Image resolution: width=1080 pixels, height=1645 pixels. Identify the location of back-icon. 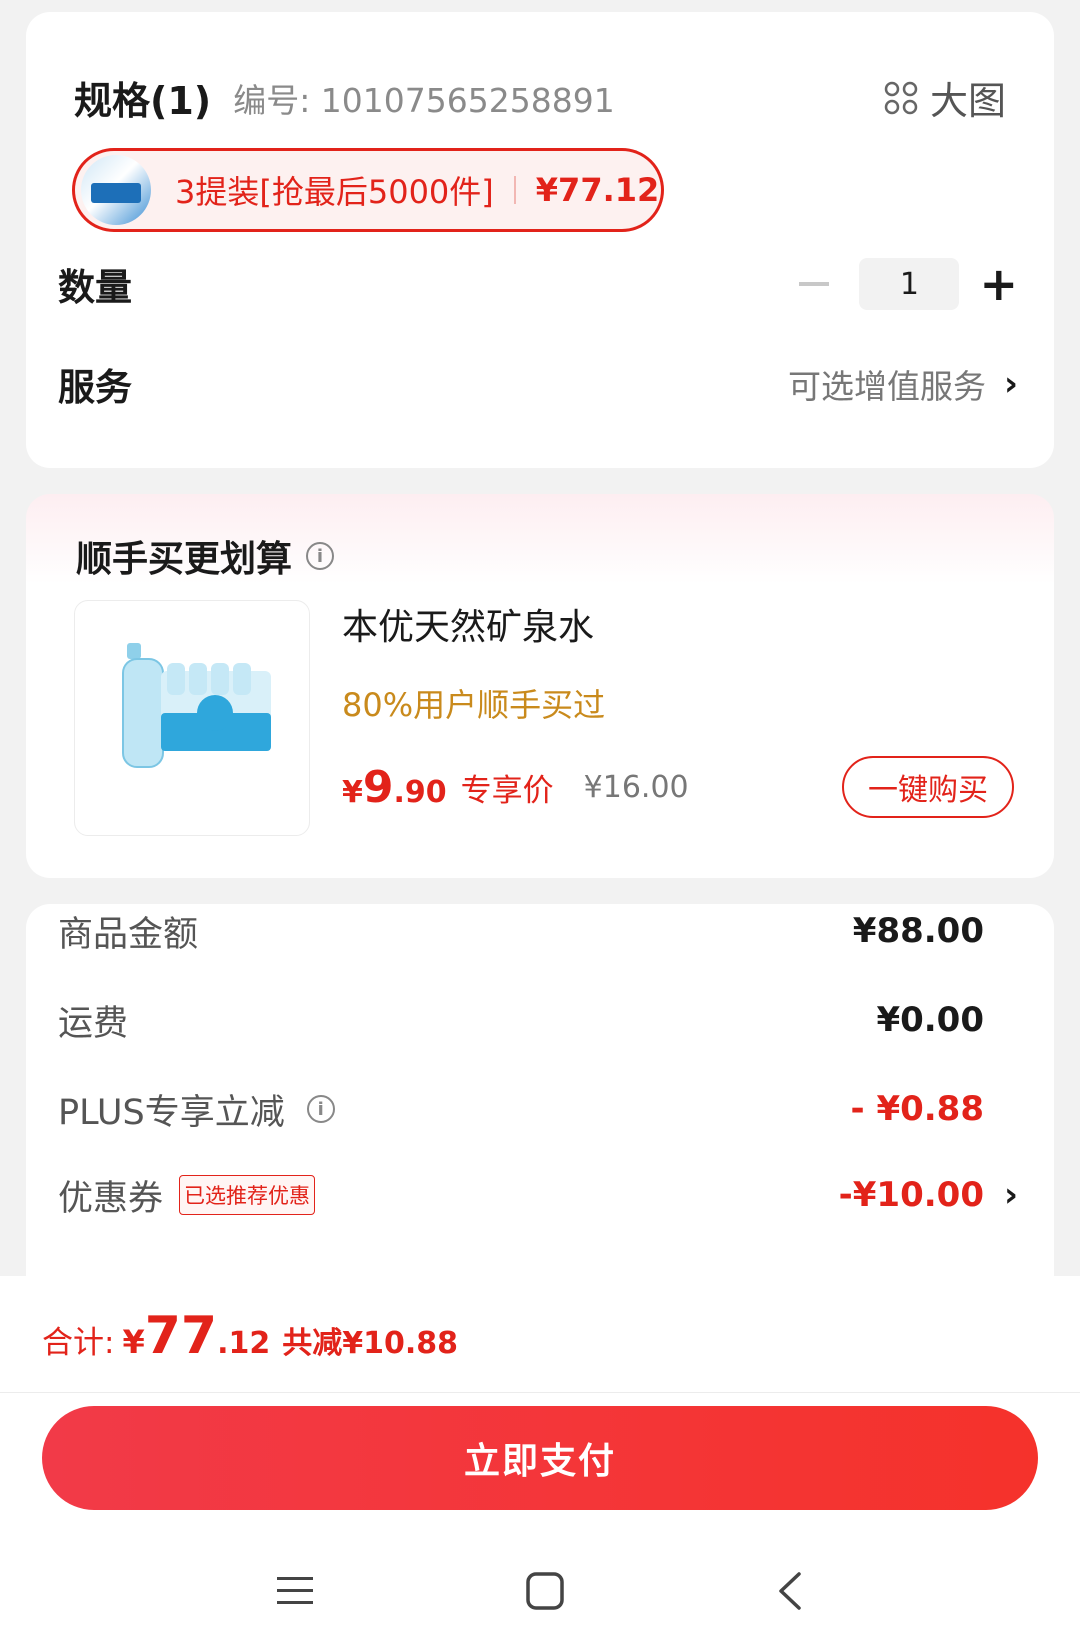
(790, 1591).